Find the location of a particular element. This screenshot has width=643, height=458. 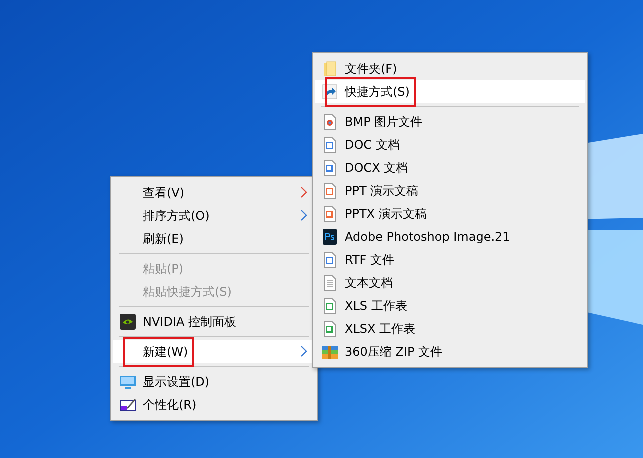

menu-item: 文本文档 is located at coordinates (450, 282).